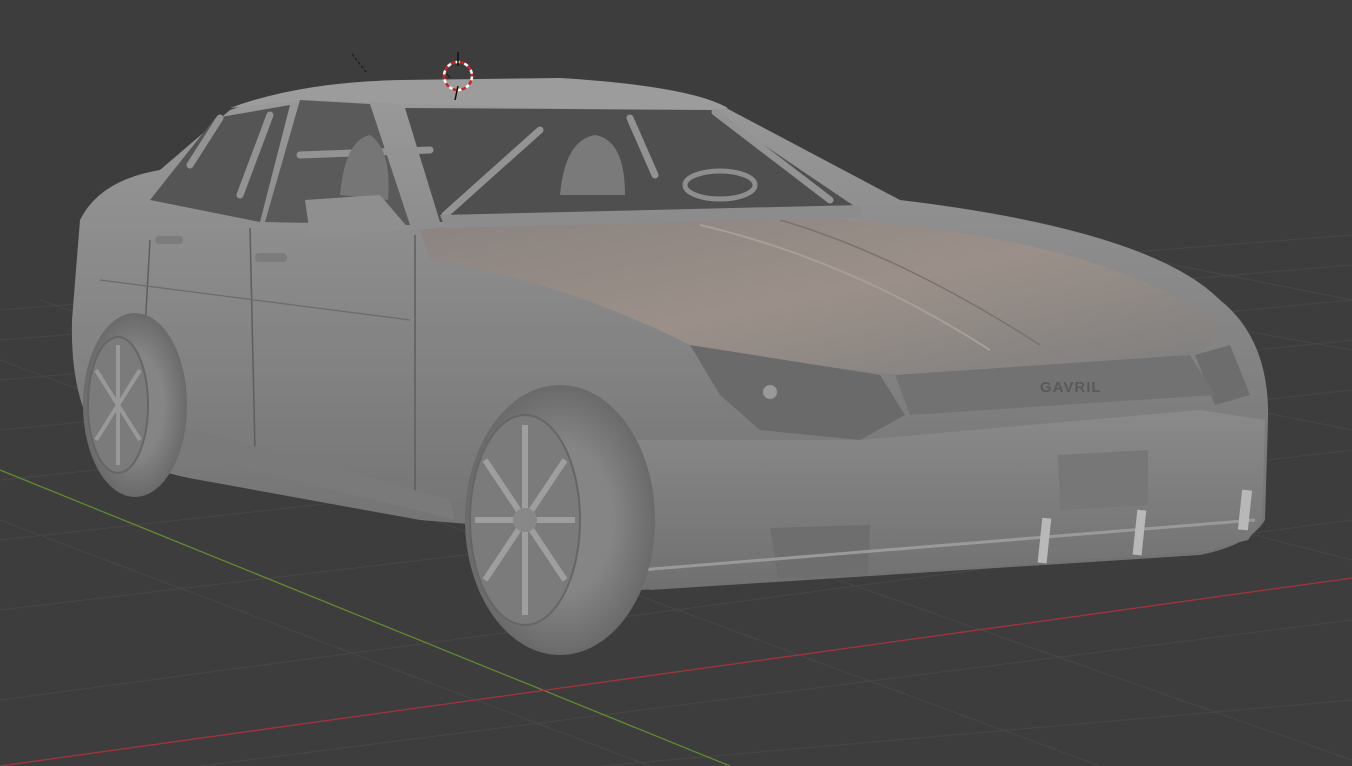  What do you see at coordinates (1071, 387) in the screenshot?
I see `grille-badge: GAVRIL` at bounding box center [1071, 387].